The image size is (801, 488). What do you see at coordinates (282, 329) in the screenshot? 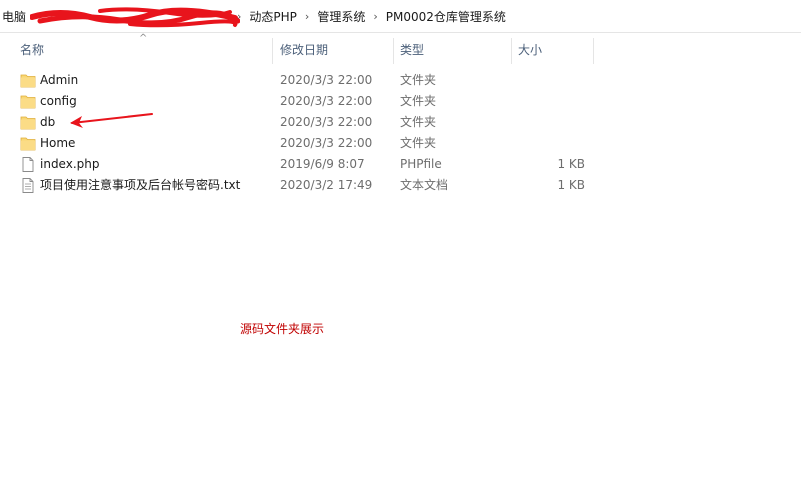
I see `annotation-text: 源码文件夹展示` at bounding box center [282, 329].